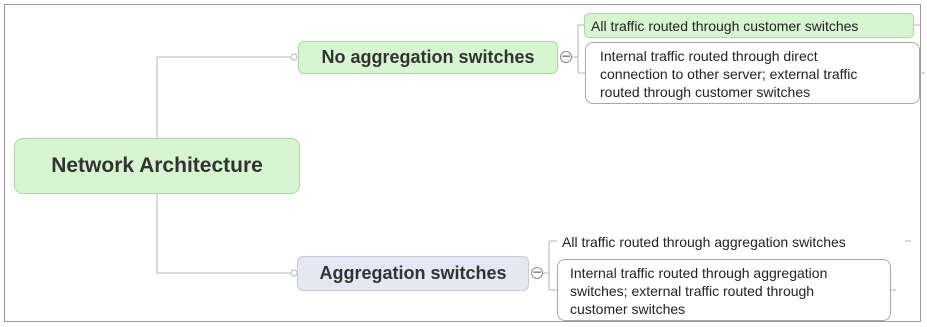 Image resolution: width=927 pixels, height=327 pixels. I want to click on root-topic: Network Architecture, so click(157, 166).